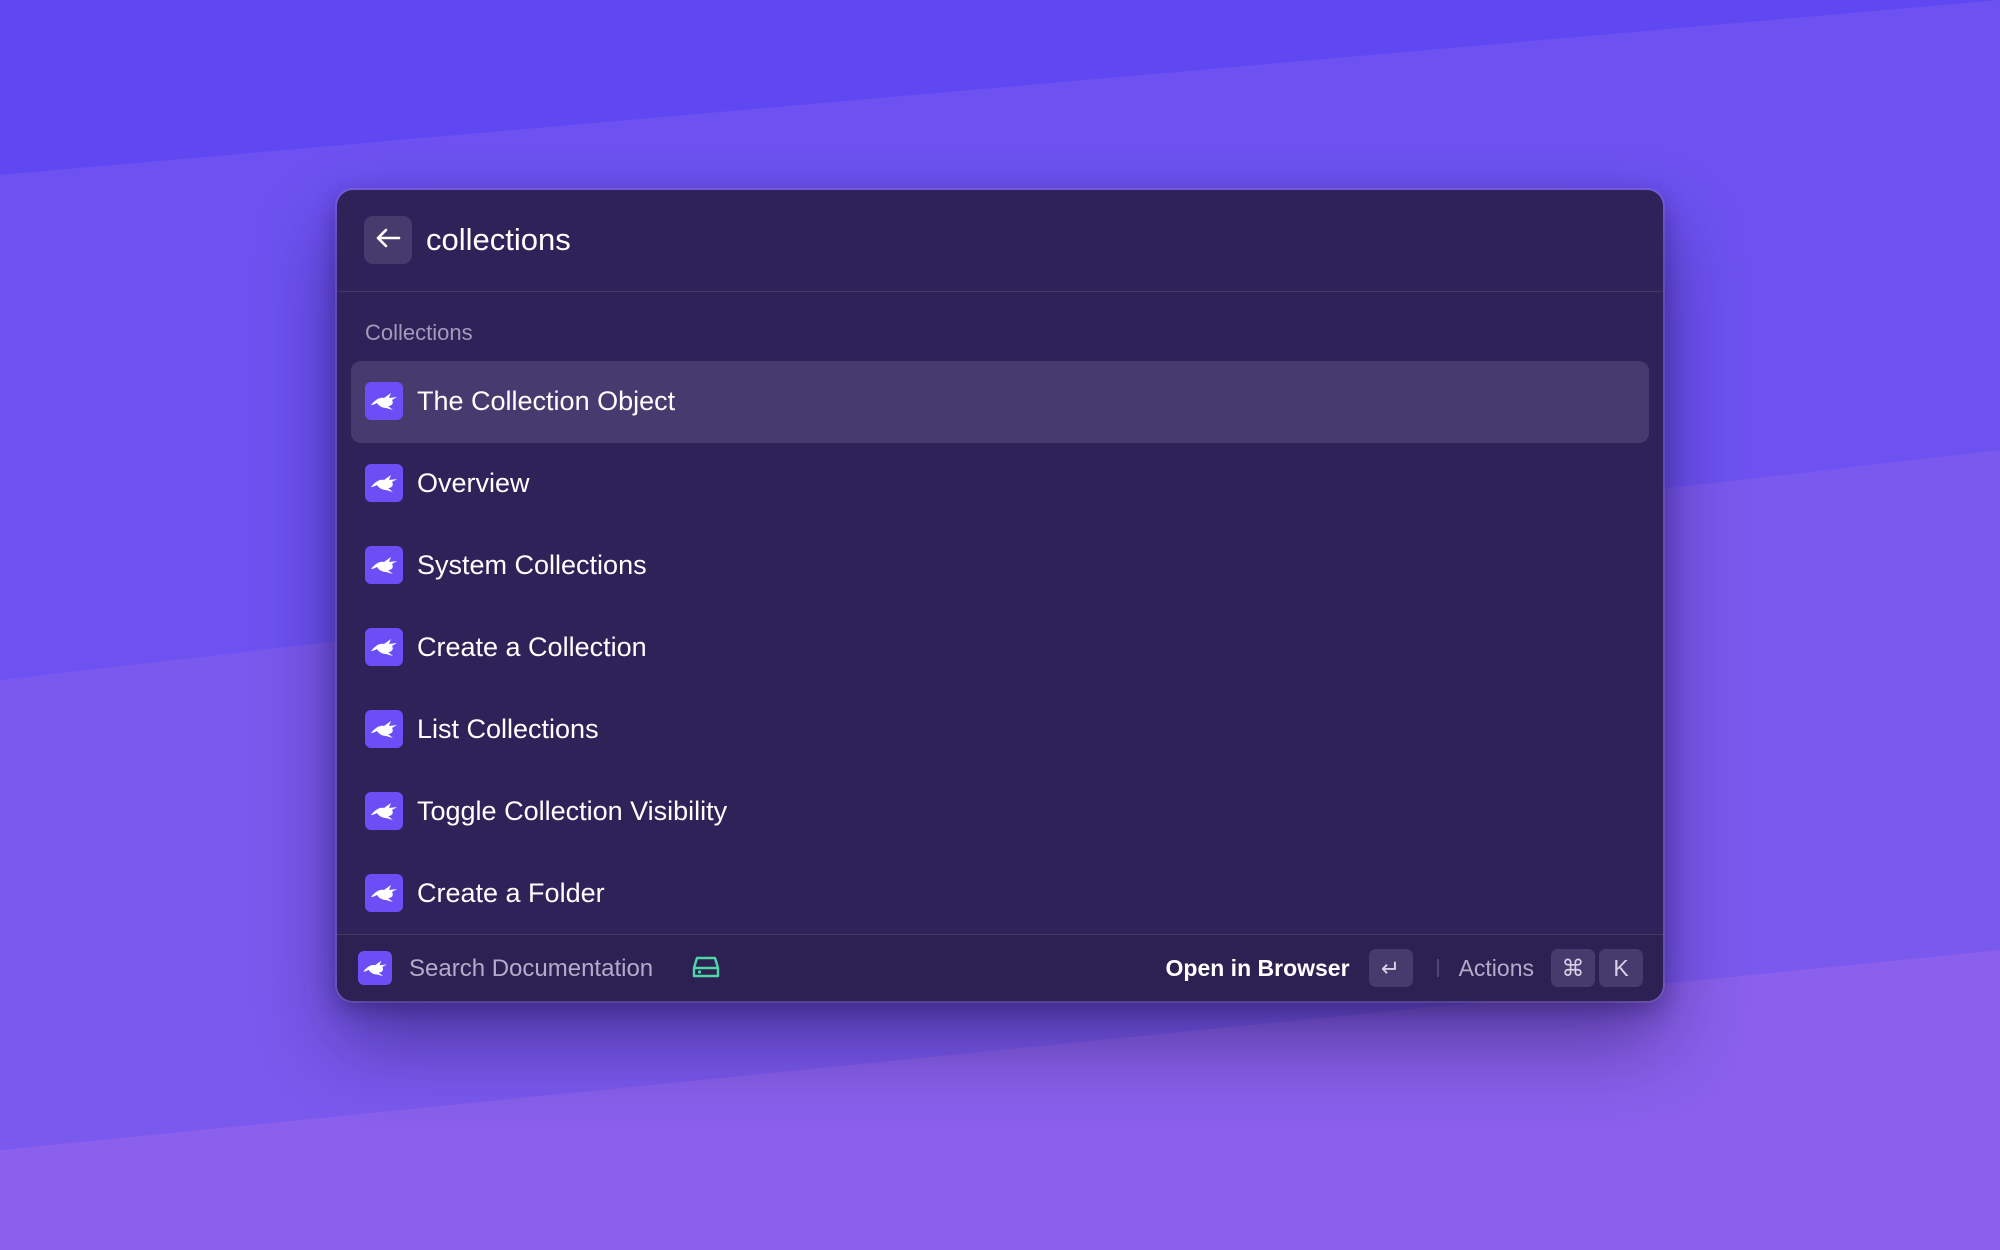 The image size is (2000, 1250). I want to click on list-item-label: System Collections, so click(532, 565).